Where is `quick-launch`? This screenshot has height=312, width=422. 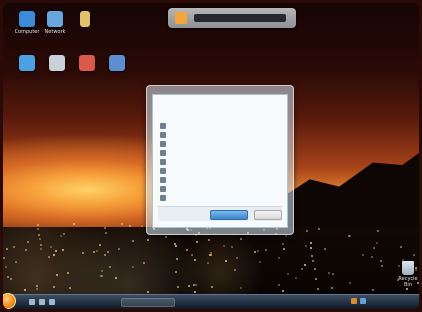 quick-launch is located at coordinates (52, 302).